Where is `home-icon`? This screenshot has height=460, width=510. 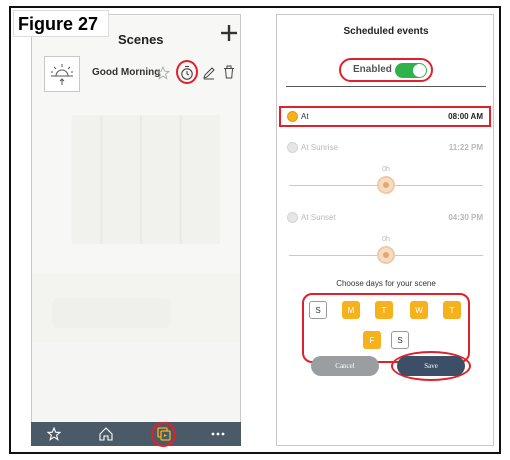
home-icon is located at coordinates (106, 434).